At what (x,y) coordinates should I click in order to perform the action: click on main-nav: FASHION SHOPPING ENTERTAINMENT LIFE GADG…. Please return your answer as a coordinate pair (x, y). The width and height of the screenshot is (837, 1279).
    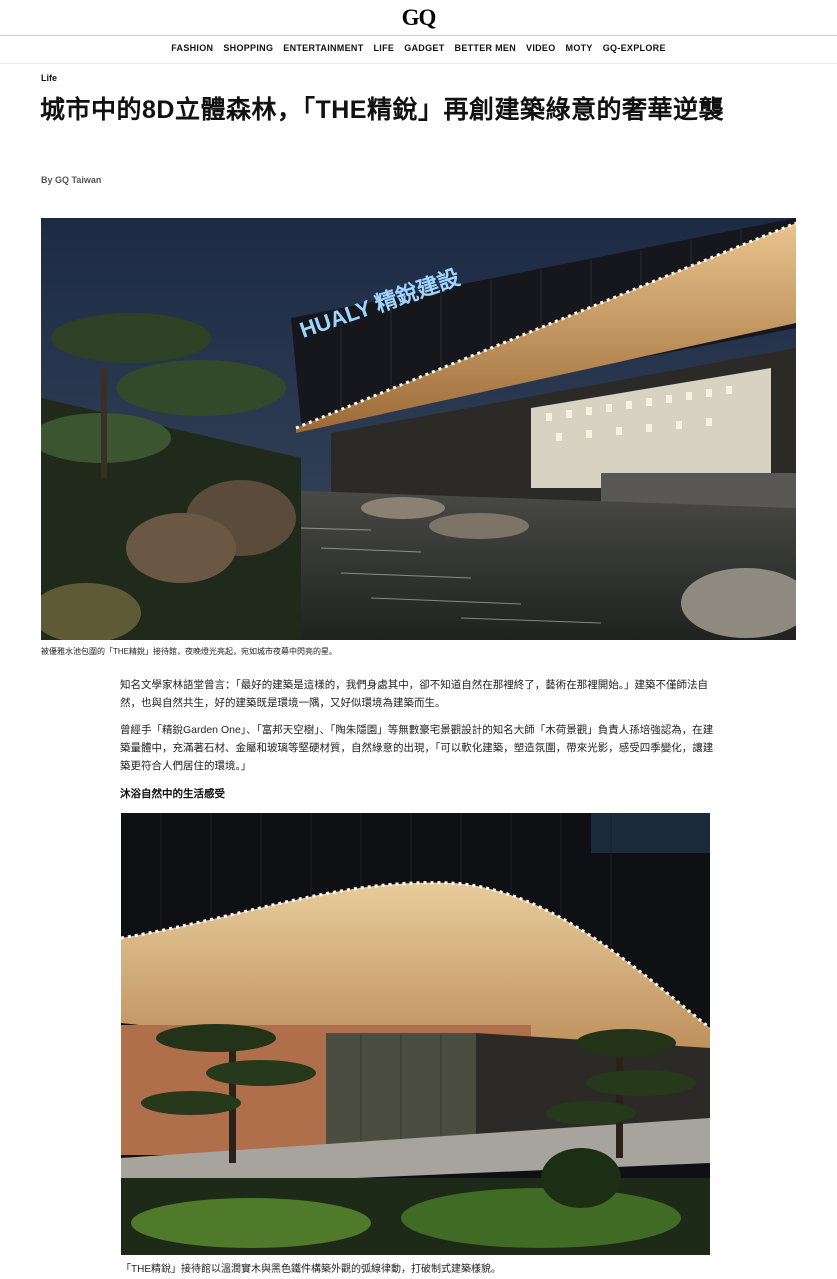
    Looking at the image, I should click on (418, 48).